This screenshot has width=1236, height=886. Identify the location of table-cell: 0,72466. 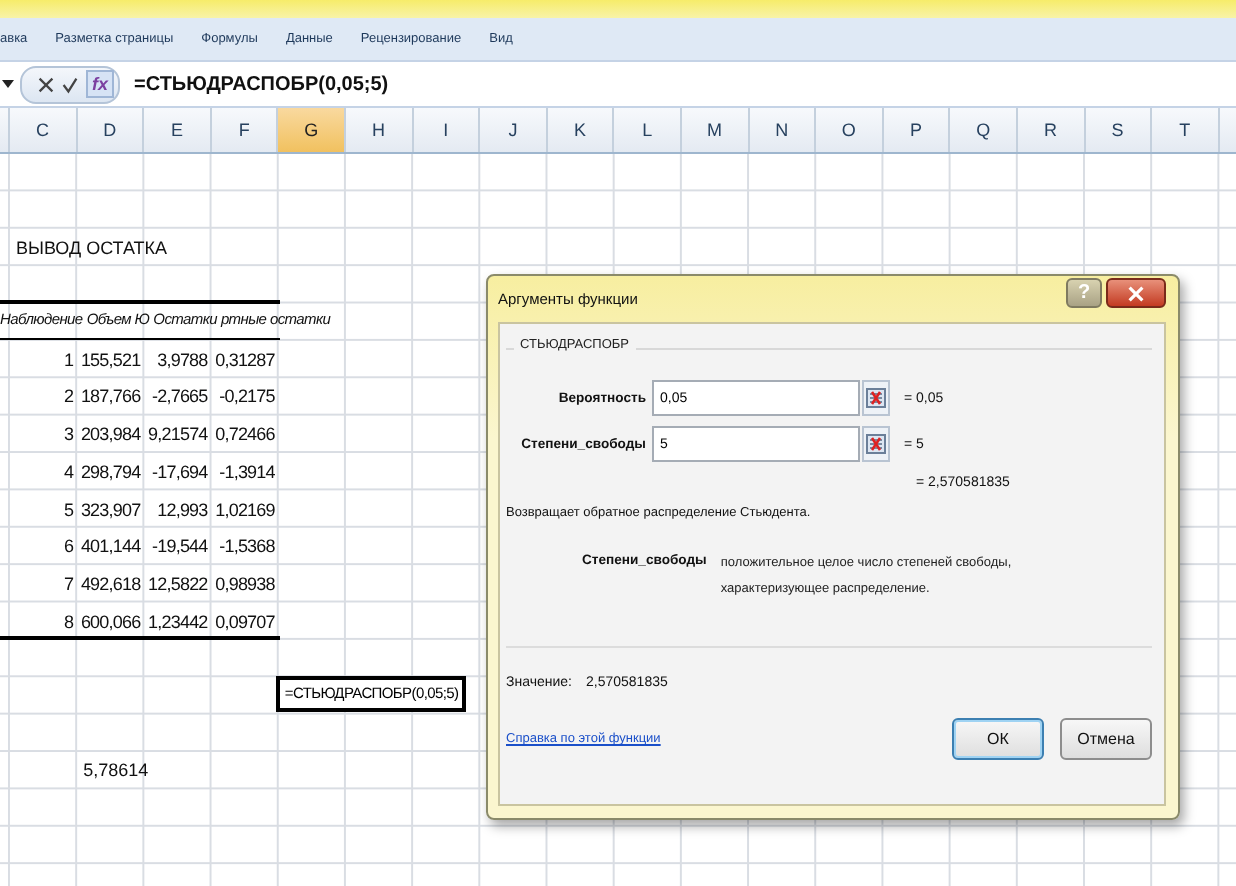
(245, 434).